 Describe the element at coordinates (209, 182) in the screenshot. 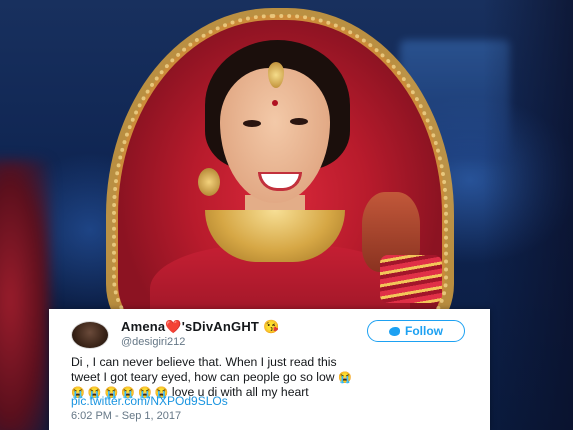

I see `earring` at that location.